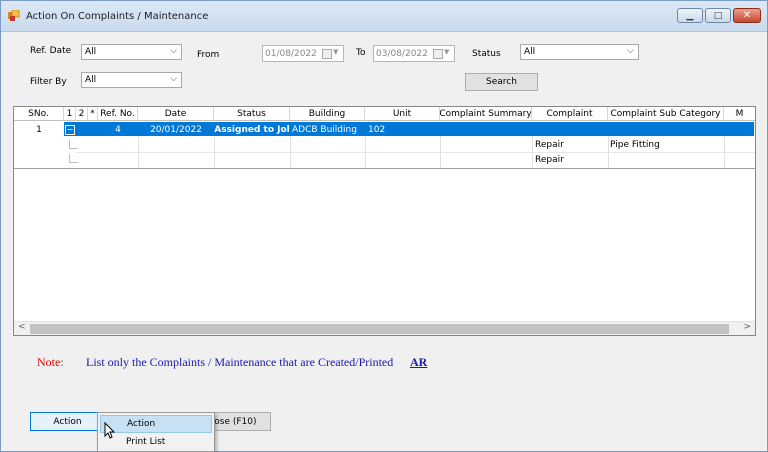 This screenshot has width=768, height=452. Describe the element at coordinates (252, 129) in the screenshot. I see `cell-status: Assigned to Jol` at that location.